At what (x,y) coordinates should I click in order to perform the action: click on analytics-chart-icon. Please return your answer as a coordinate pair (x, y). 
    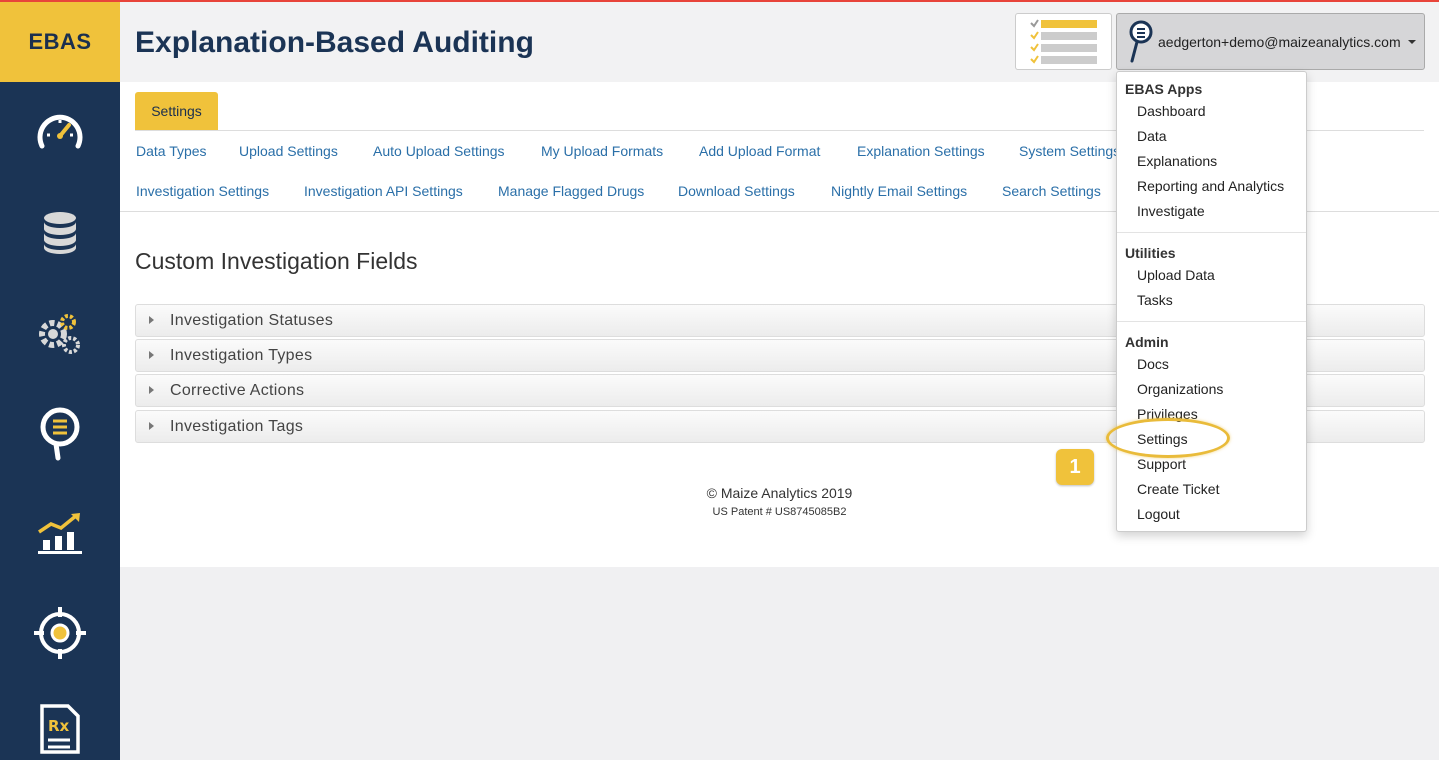
    Looking at the image, I should click on (60, 533).